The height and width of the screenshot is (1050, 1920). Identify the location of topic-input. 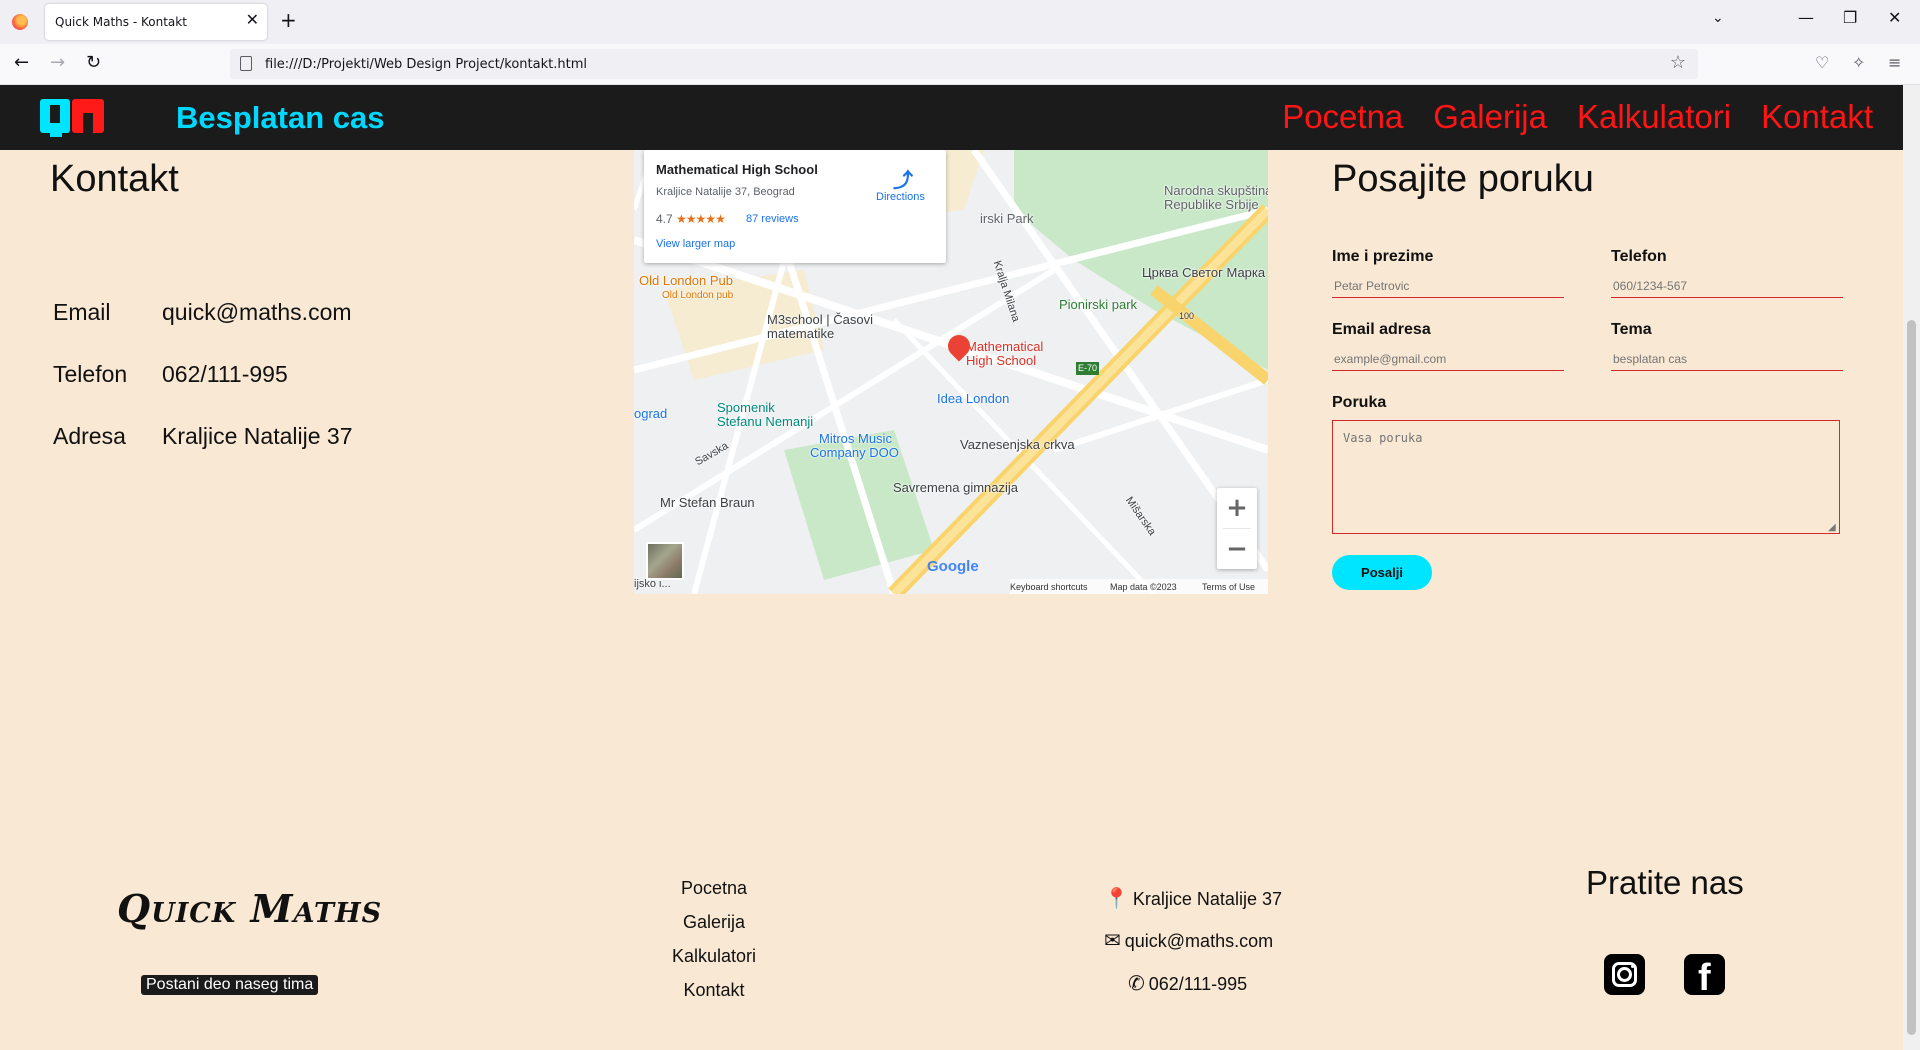
(1727, 359).